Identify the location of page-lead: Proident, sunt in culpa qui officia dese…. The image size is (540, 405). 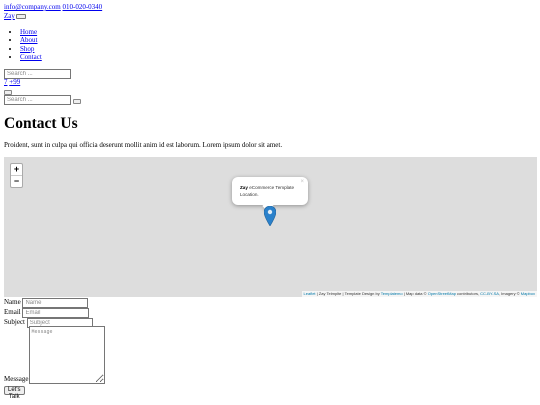
(143, 145).